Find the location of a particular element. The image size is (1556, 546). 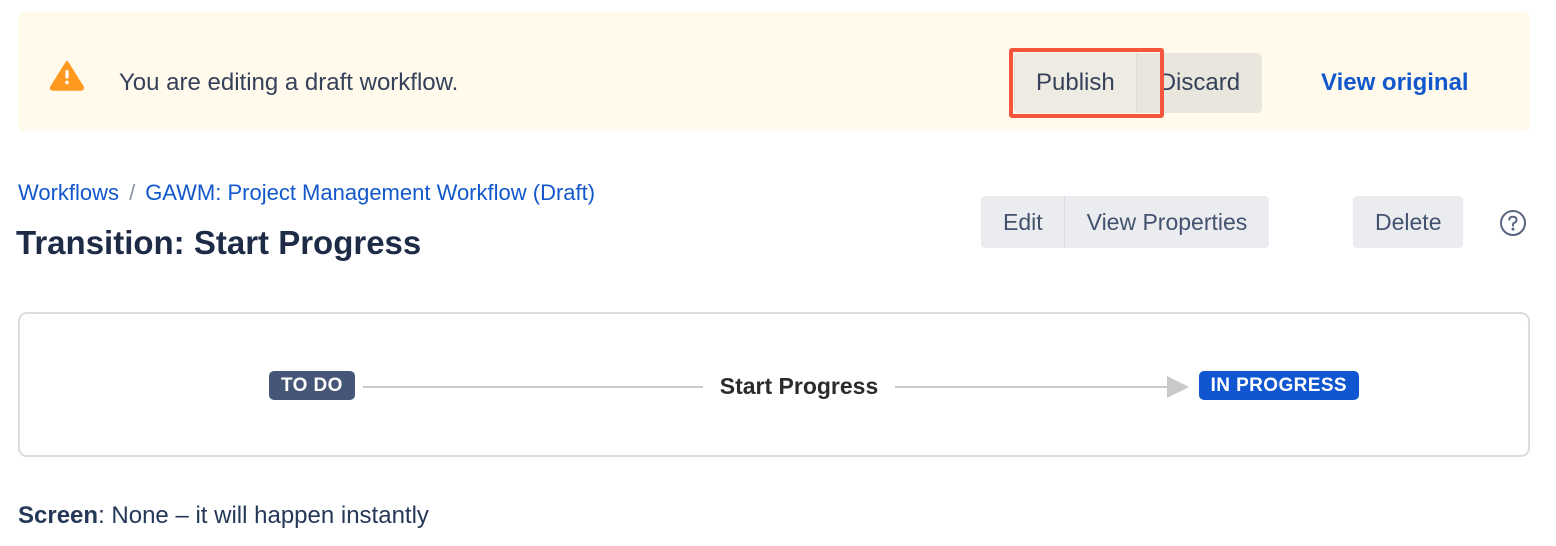

warning-triangle-icon is located at coordinates (67, 75).